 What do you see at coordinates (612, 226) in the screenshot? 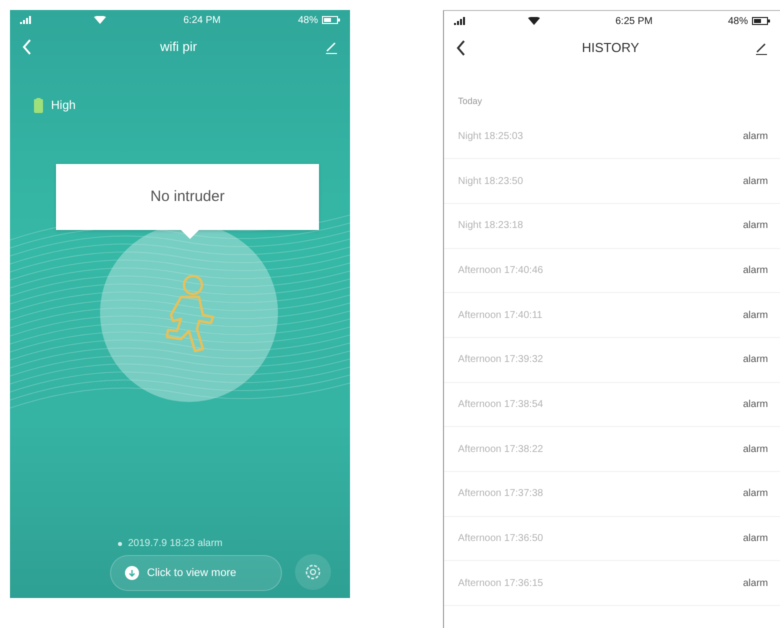
I see `history-row: Night 18:23:18 alarm` at bounding box center [612, 226].